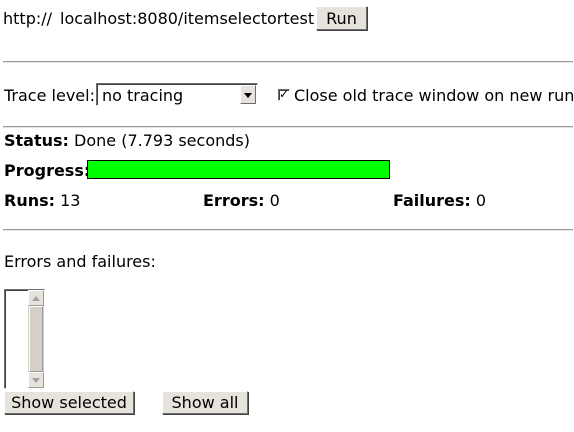  I want to click on errors-value: 0, so click(274, 200).